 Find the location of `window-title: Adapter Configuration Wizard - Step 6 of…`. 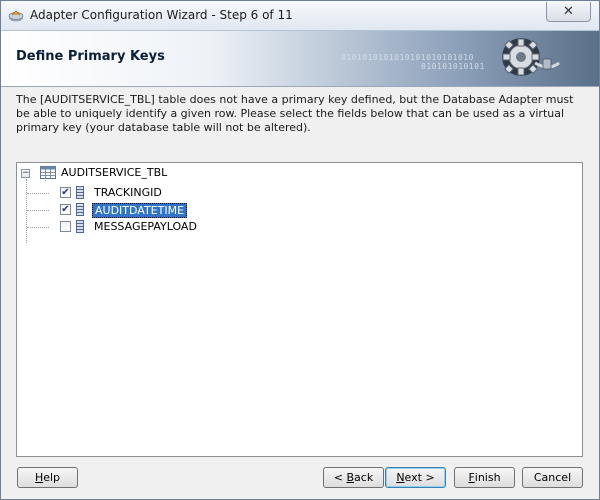

window-title: Adapter Configuration Wizard - Step 6 of… is located at coordinates (161, 15).